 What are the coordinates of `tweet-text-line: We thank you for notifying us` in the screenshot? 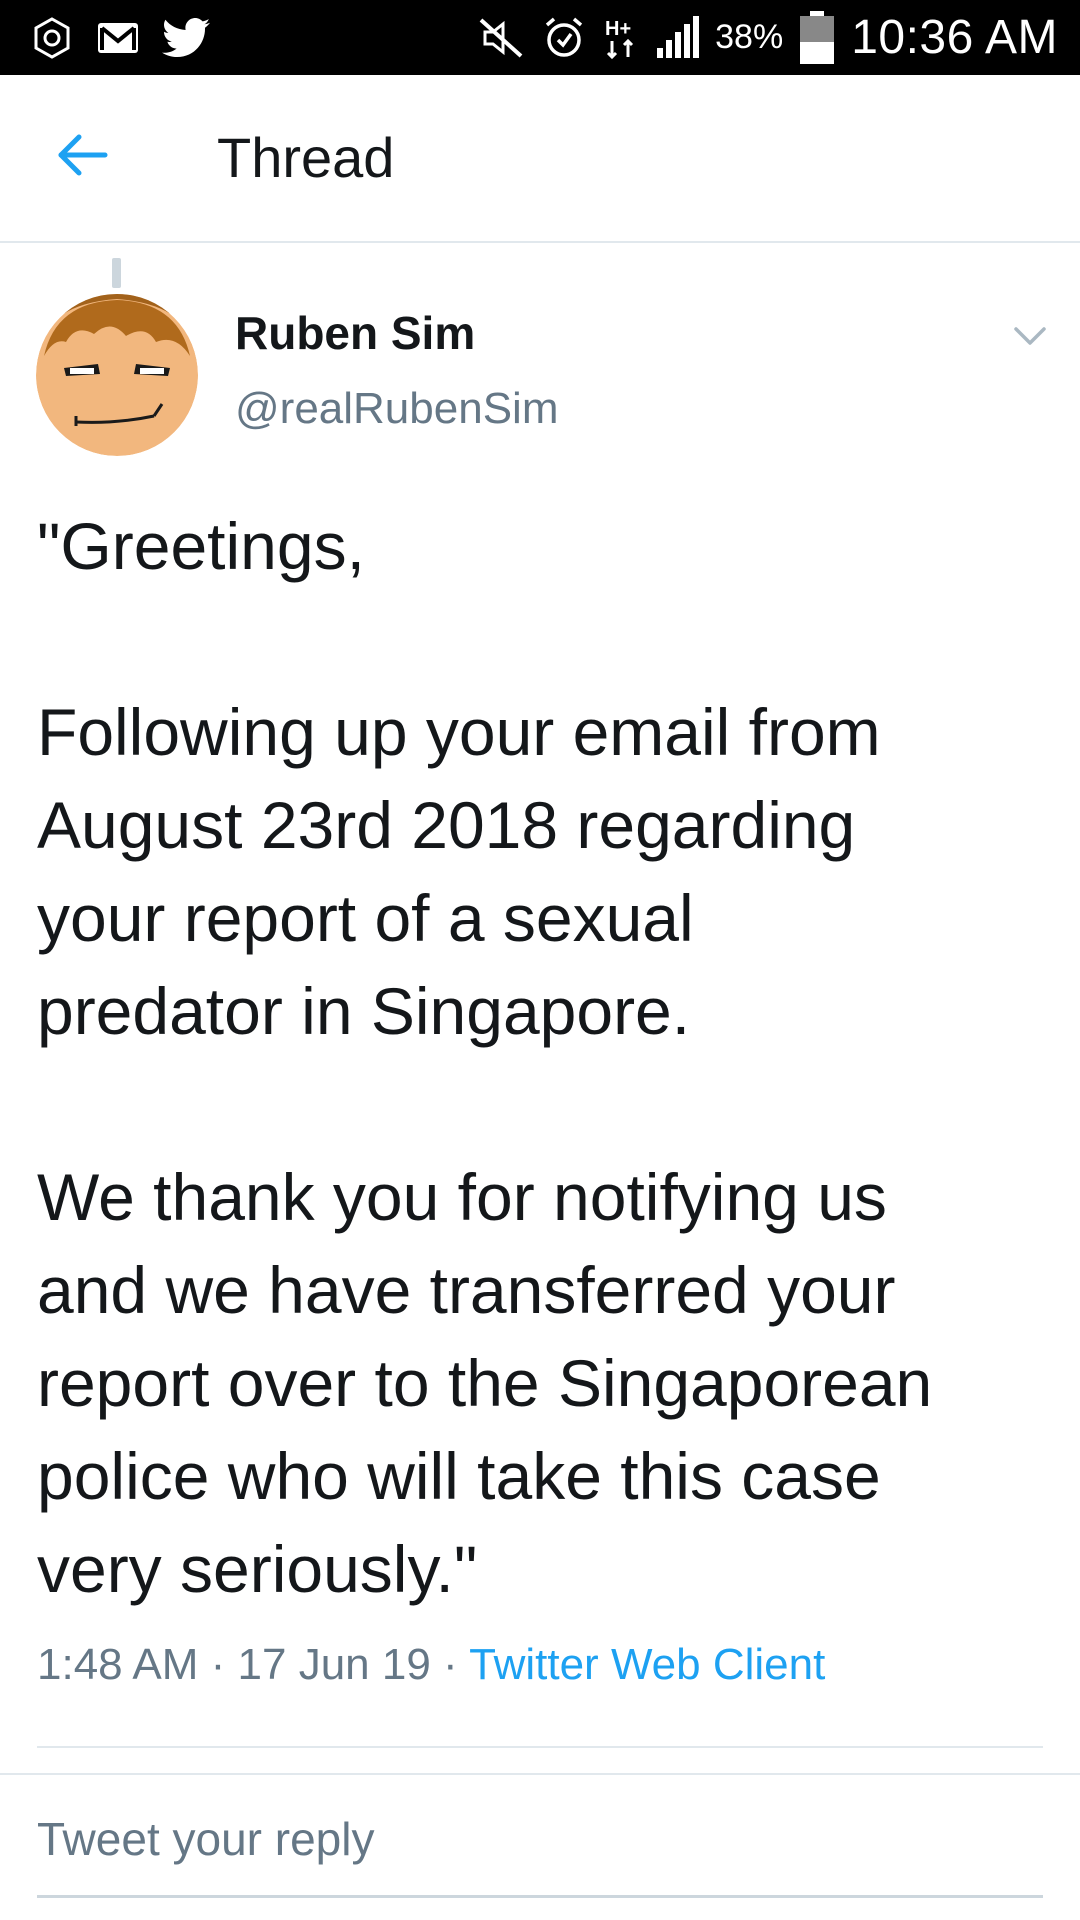 It's located at (462, 1197).